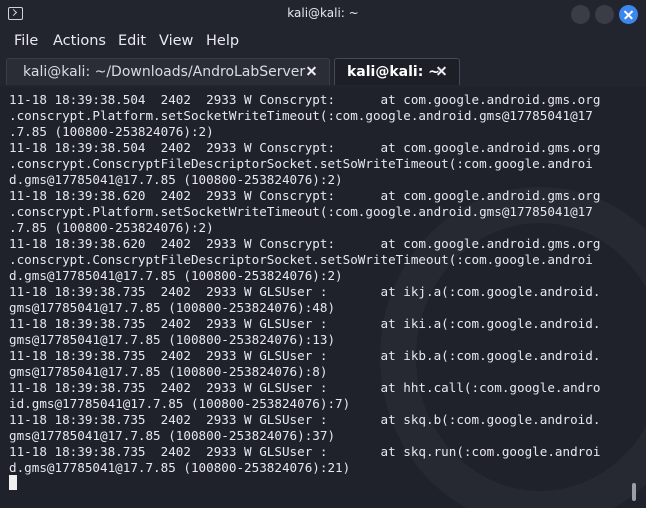 This screenshot has width=646, height=508. I want to click on maximize-button, so click(604, 14).